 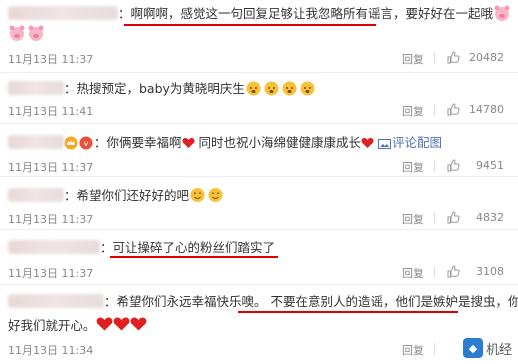 What do you see at coordinates (486, 57) in the screenshot?
I see `like-count: 20482` at bounding box center [486, 57].